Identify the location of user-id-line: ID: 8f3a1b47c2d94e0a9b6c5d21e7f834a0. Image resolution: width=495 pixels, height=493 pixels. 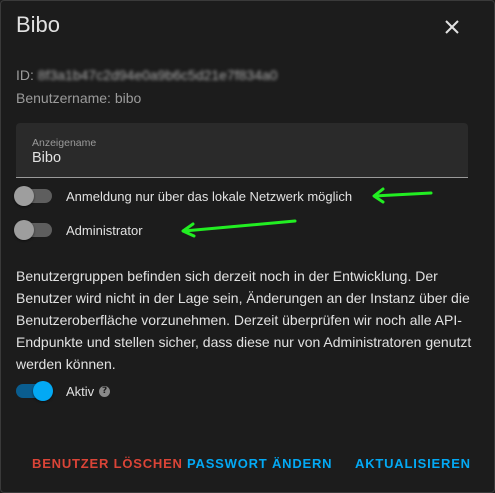
(147, 75).